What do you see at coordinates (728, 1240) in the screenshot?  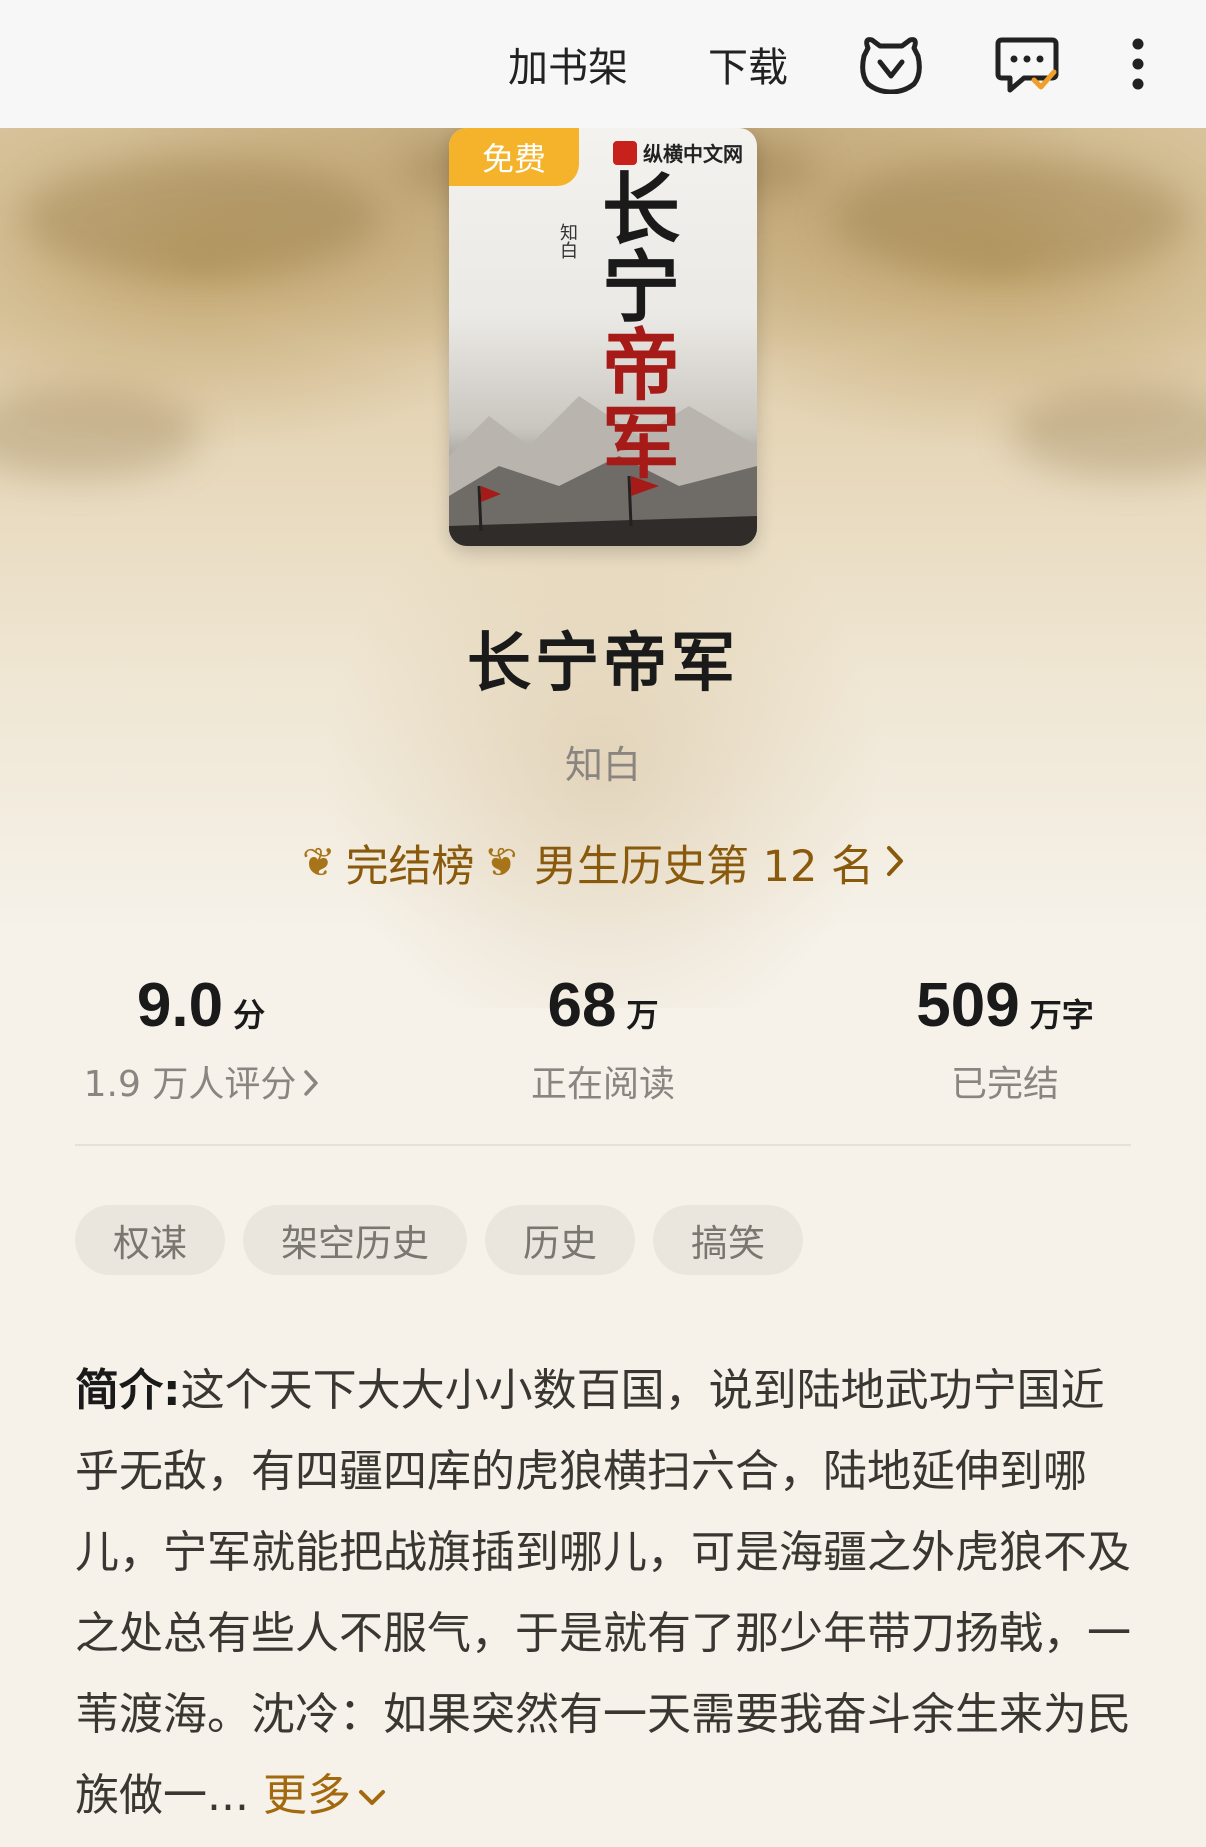 I see `tag-chip: 搞笑` at bounding box center [728, 1240].